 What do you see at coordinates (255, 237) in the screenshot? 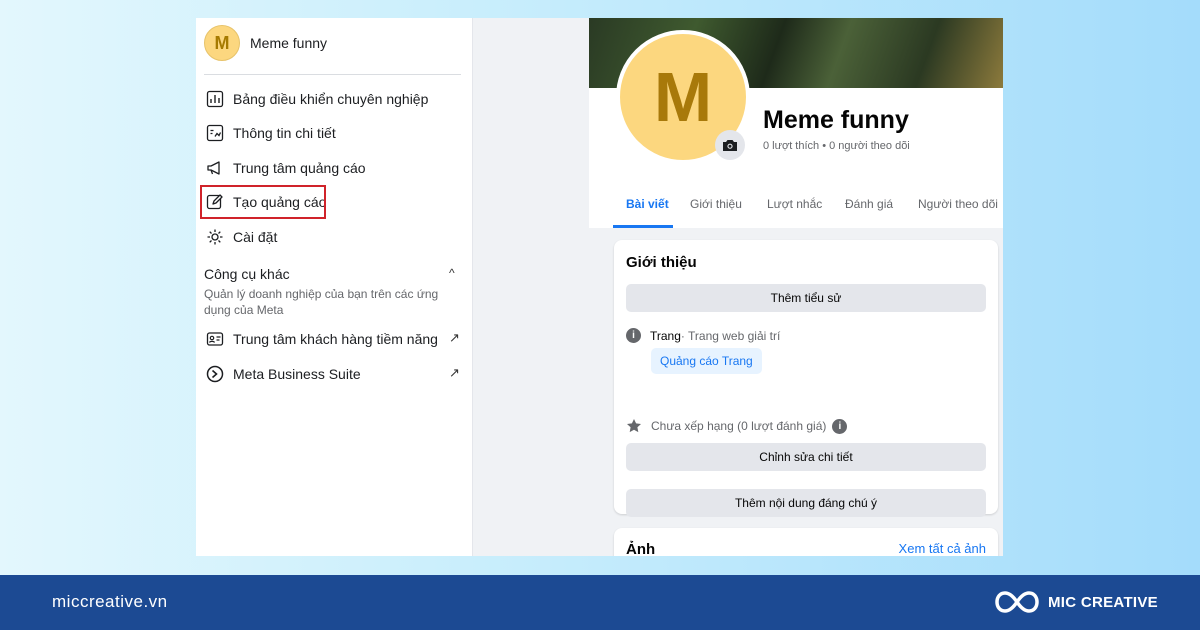
I see `sidebar-item-label: Cài đặt` at bounding box center [255, 237].